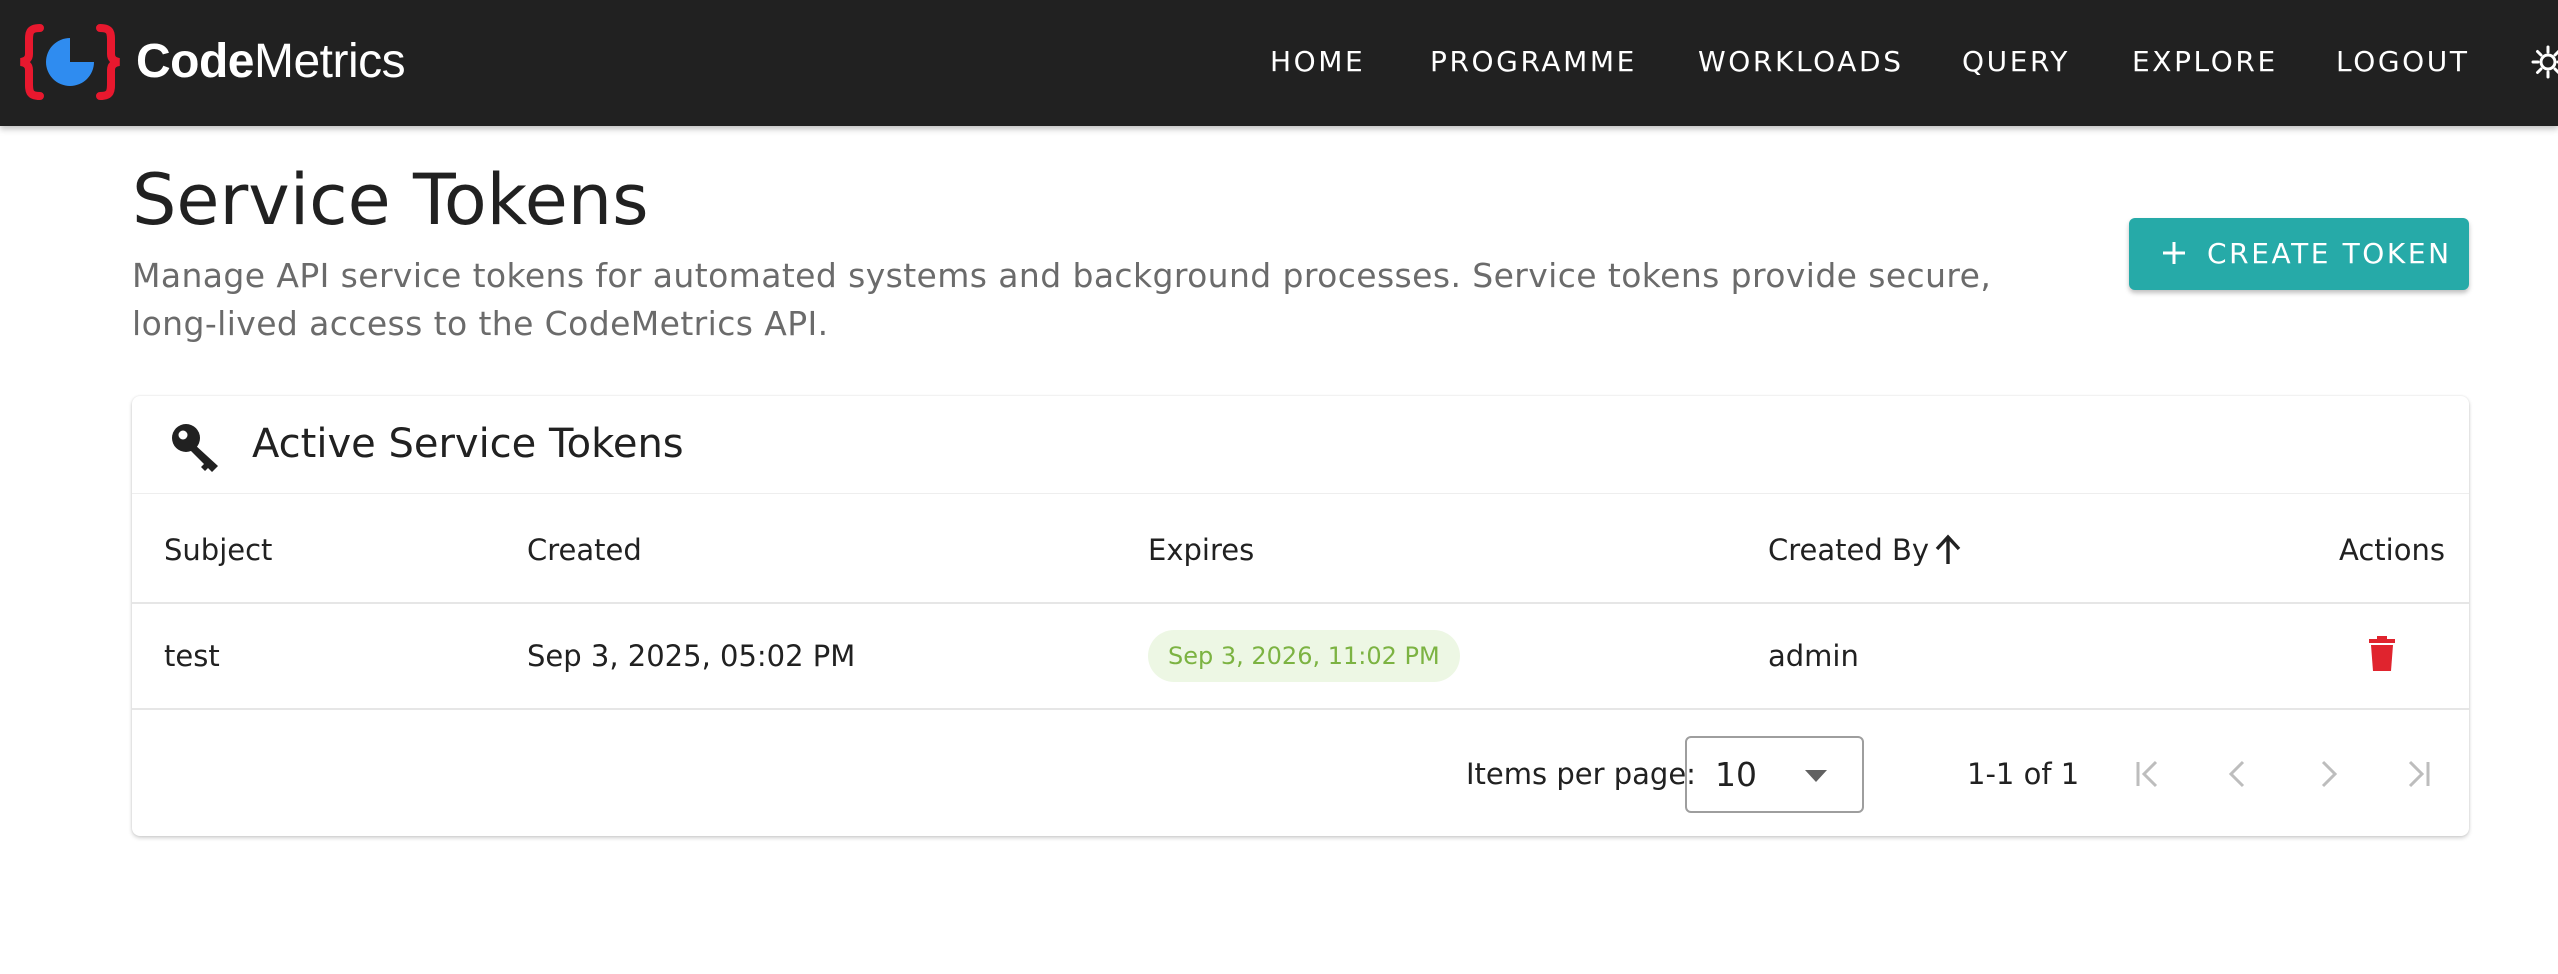 This screenshot has width=2558, height=974. I want to click on card-header: Active Service Tokens, so click(1300, 445).